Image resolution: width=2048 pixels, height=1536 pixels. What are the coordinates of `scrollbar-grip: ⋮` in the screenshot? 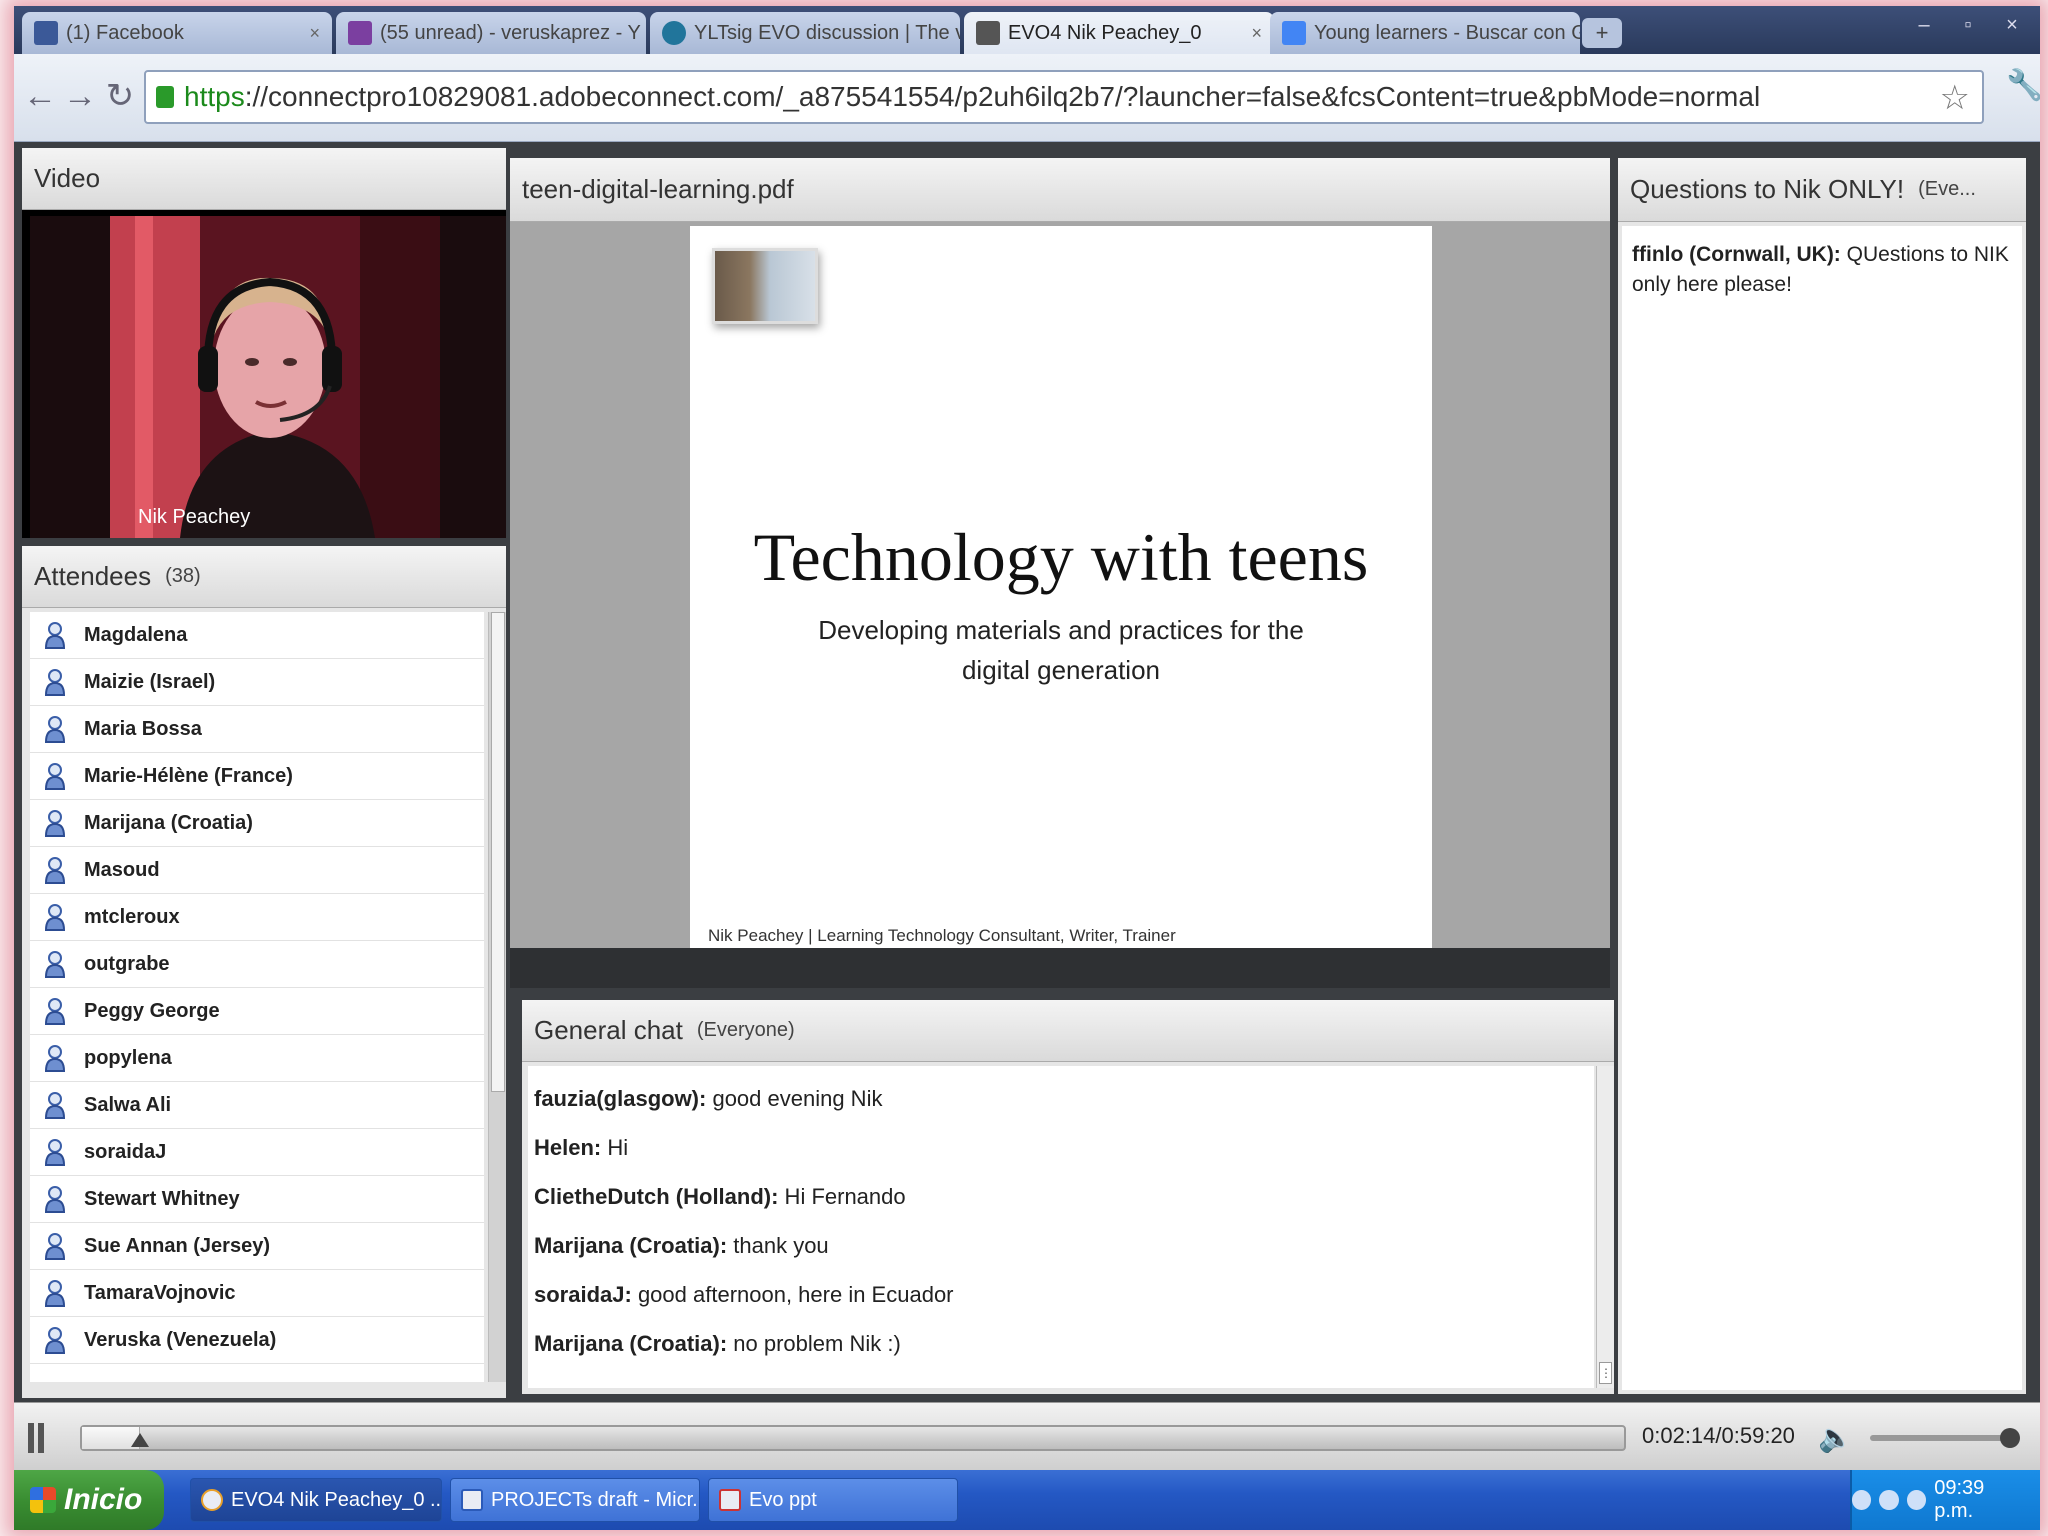 It's located at (1605, 1373).